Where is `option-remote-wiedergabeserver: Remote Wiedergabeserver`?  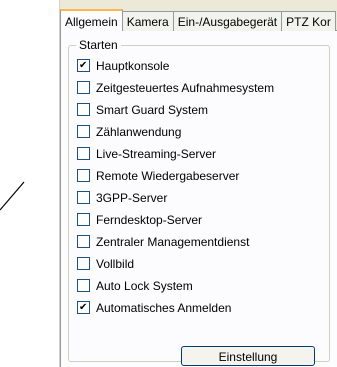 option-remote-wiedergabeserver: Remote Wiedergabeserver is located at coordinates (158, 176).